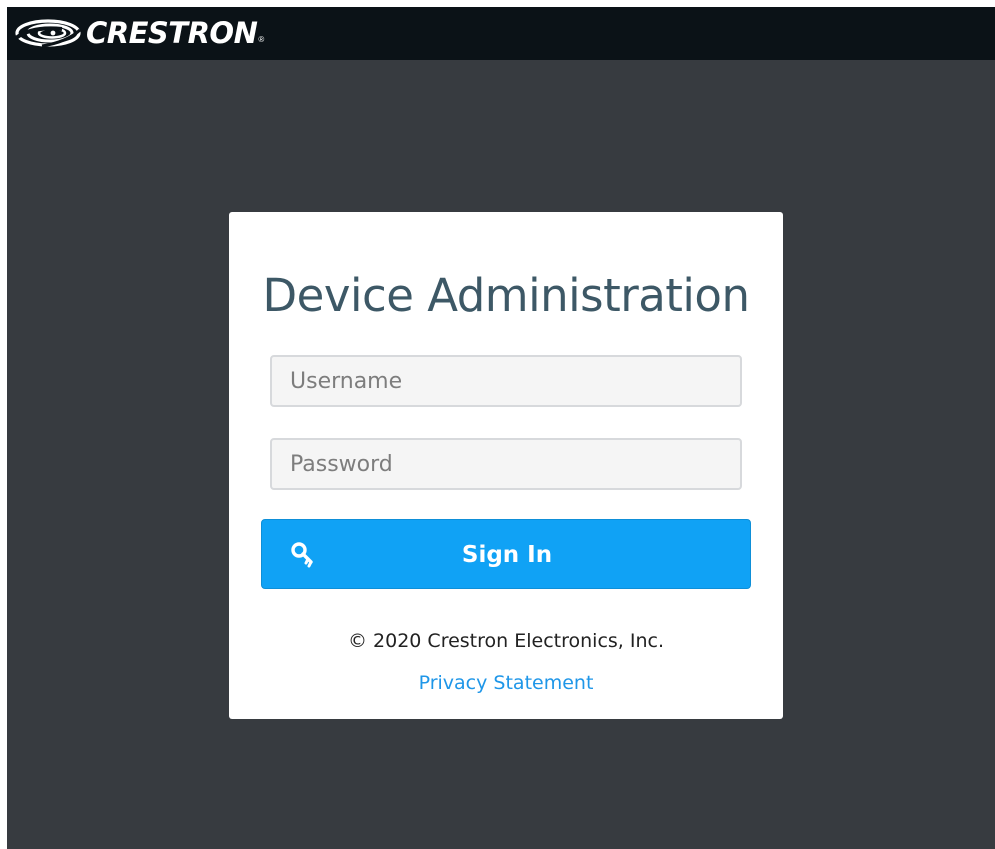 The height and width of the screenshot is (849, 995). Describe the element at coordinates (506, 683) in the screenshot. I see `privacy-statement-link: Privacy Statement` at that location.